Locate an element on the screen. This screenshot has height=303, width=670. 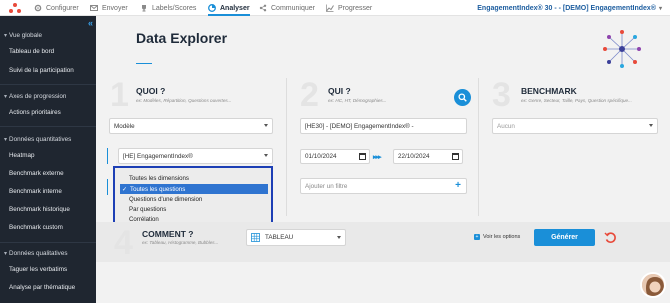
column-divider is located at coordinates (286, 147).